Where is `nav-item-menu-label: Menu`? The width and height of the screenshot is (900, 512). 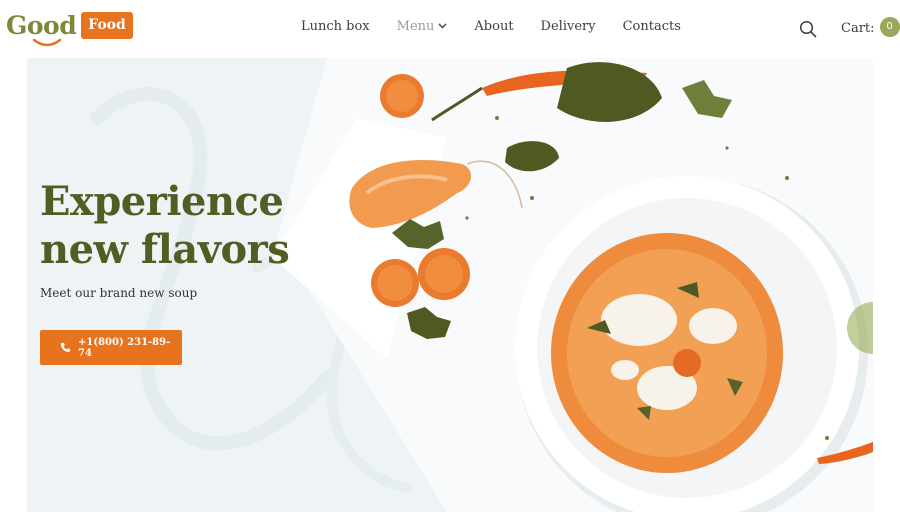 nav-item-menu-label: Menu is located at coordinates (415, 26).